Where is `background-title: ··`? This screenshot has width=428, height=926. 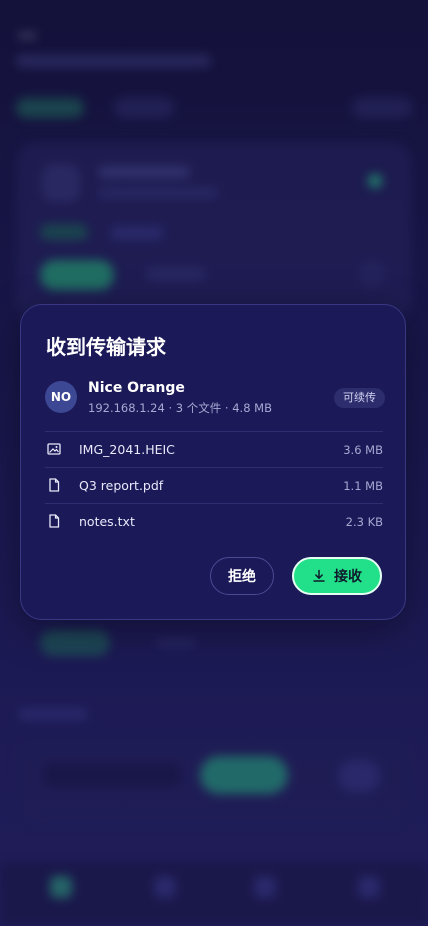 background-title: ·· is located at coordinates (27, 36).